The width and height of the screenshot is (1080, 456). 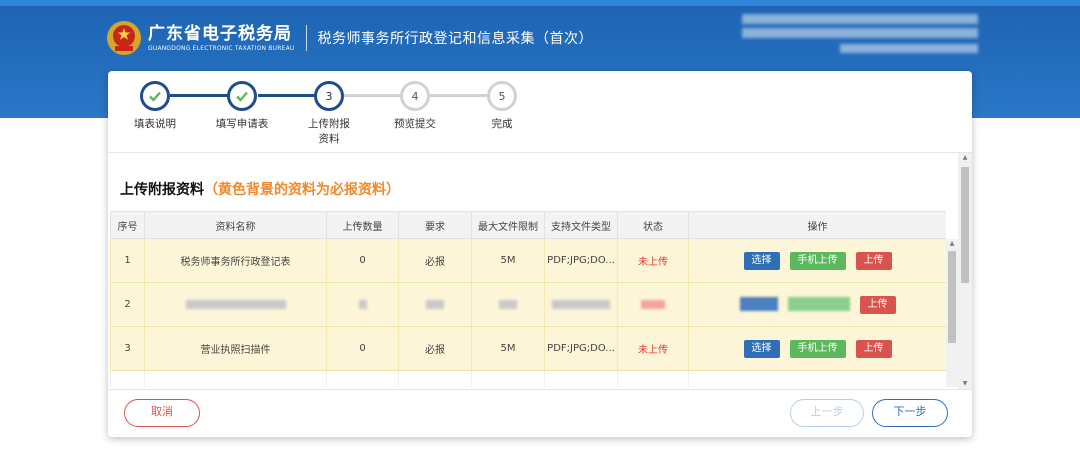 What do you see at coordinates (155, 124) in the screenshot?
I see `step-label: 填表说明` at bounding box center [155, 124].